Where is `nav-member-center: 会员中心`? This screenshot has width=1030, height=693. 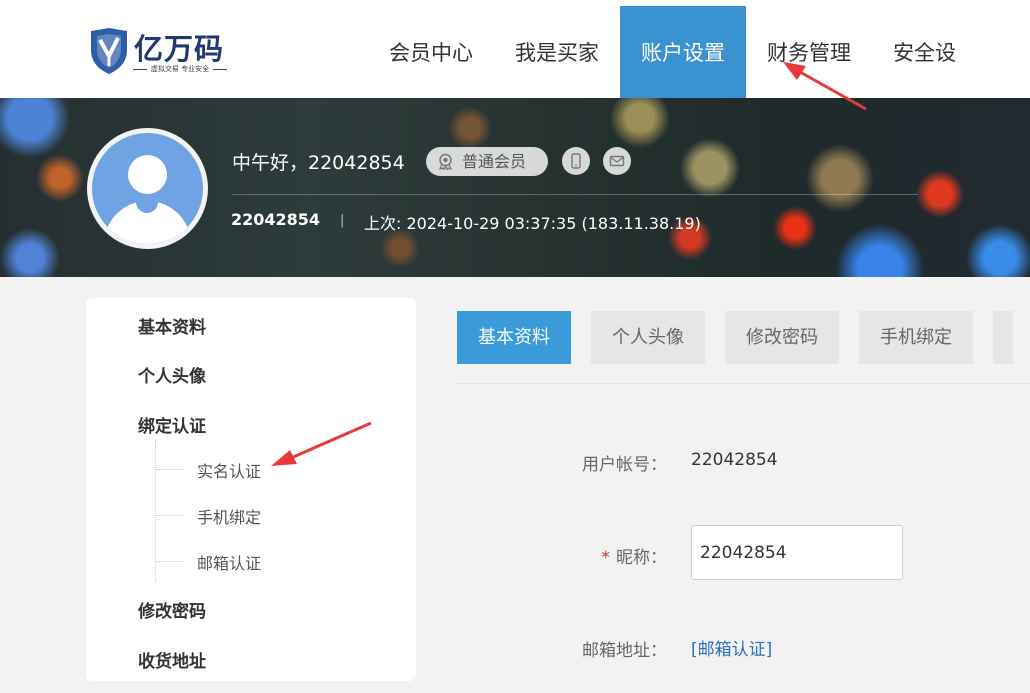 nav-member-center: 会员中心 is located at coordinates (428, 52).